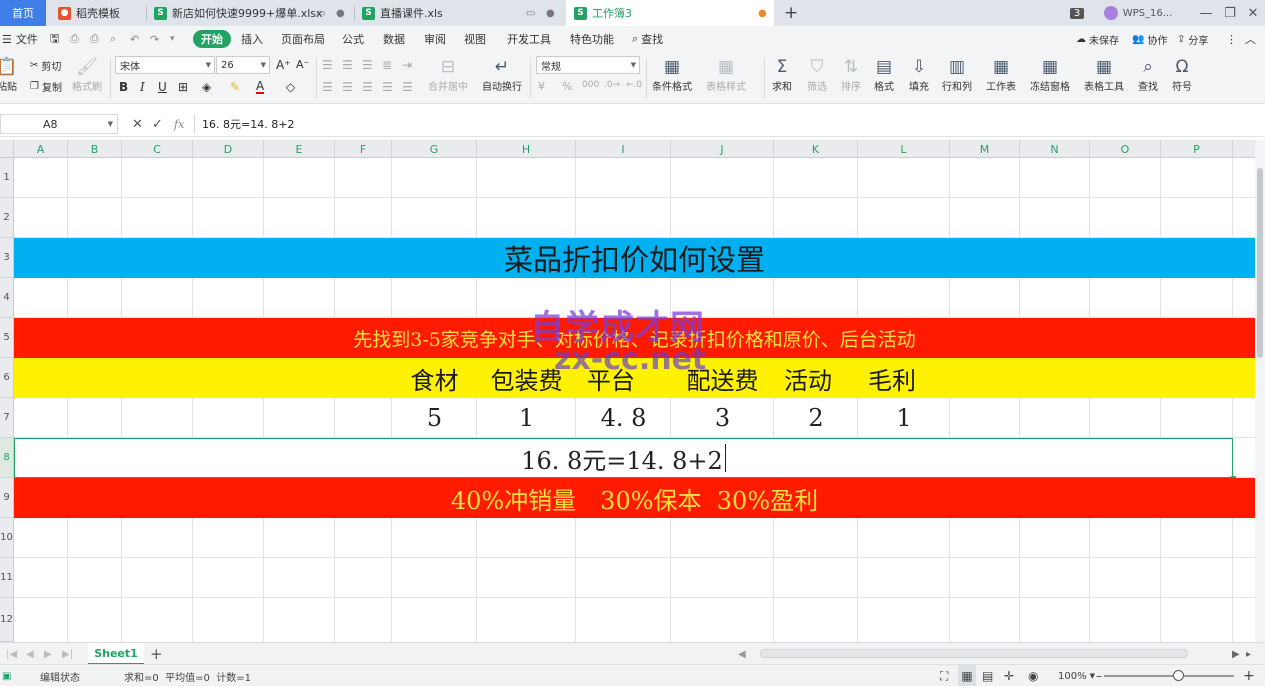 The image size is (1265, 686). What do you see at coordinates (206, 87) in the screenshot?
I see `fill-color-icon: ◈` at bounding box center [206, 87].